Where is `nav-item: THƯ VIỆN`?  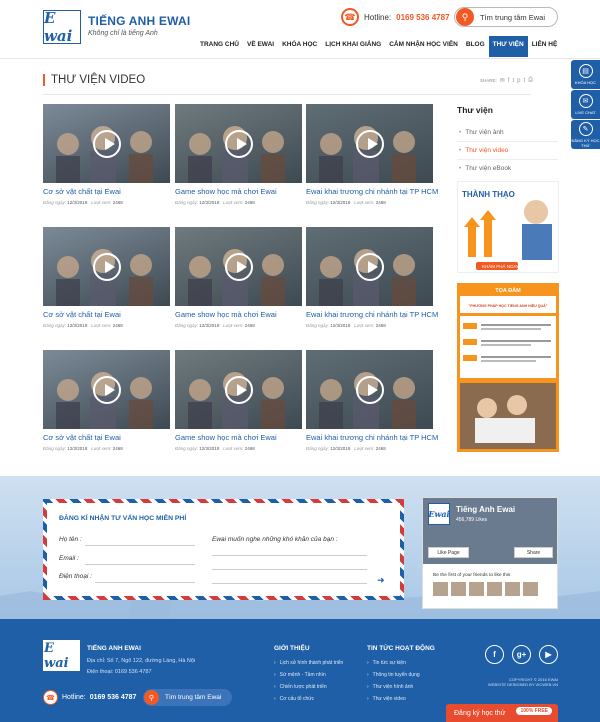
nav-item: THƯ VIỆN is located at coordinates (508, 46).